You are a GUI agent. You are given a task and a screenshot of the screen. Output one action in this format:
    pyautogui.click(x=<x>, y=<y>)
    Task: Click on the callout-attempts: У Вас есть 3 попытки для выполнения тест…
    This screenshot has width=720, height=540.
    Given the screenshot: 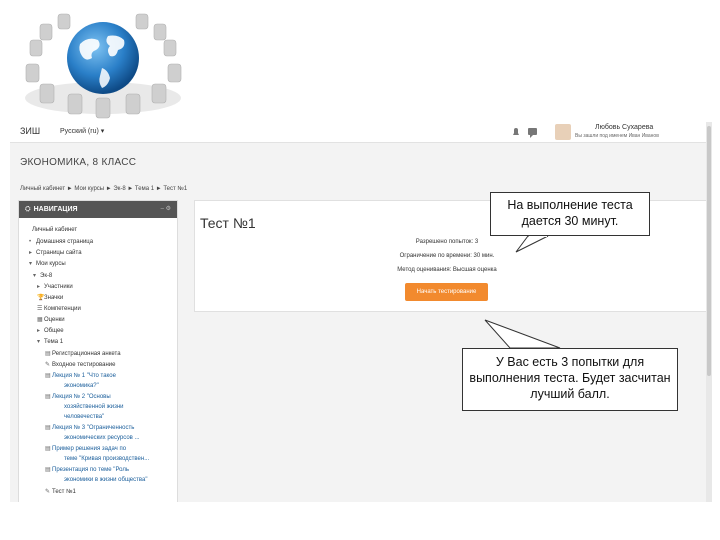 What is the action you would take?
    pyautogui.click(x=570, y=379)
    